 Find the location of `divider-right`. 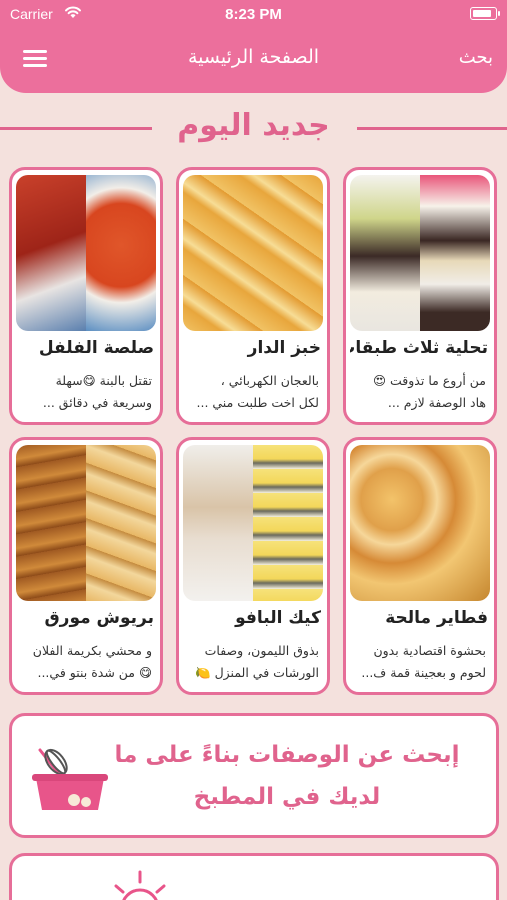

divider-right is located at coordinates (432, 128).